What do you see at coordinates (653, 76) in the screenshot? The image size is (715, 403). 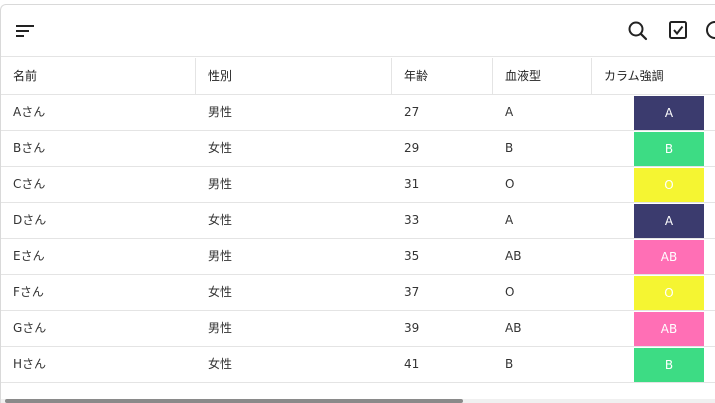 I see `column-header-highlight: カラム強調` at bounding box center [653, 76].